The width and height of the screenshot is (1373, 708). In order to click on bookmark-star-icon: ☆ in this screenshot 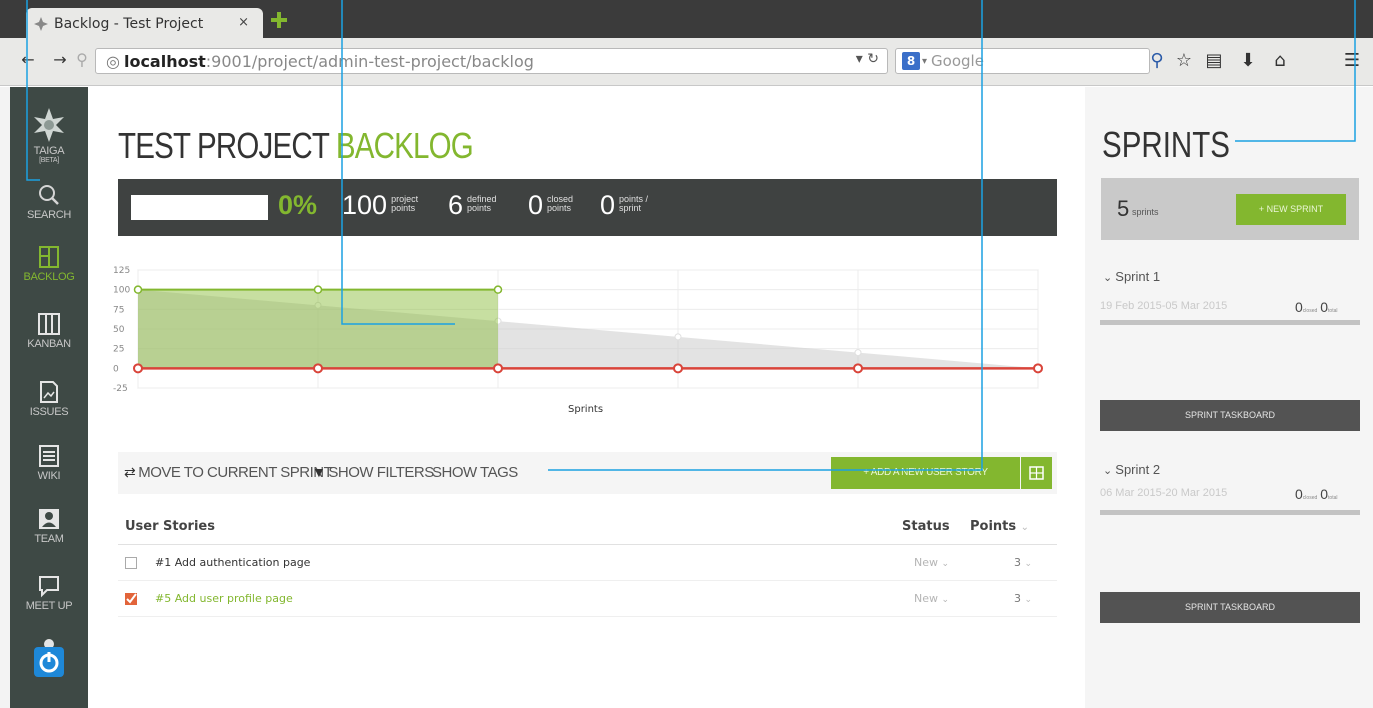, I will do `click(1184, 61)`.